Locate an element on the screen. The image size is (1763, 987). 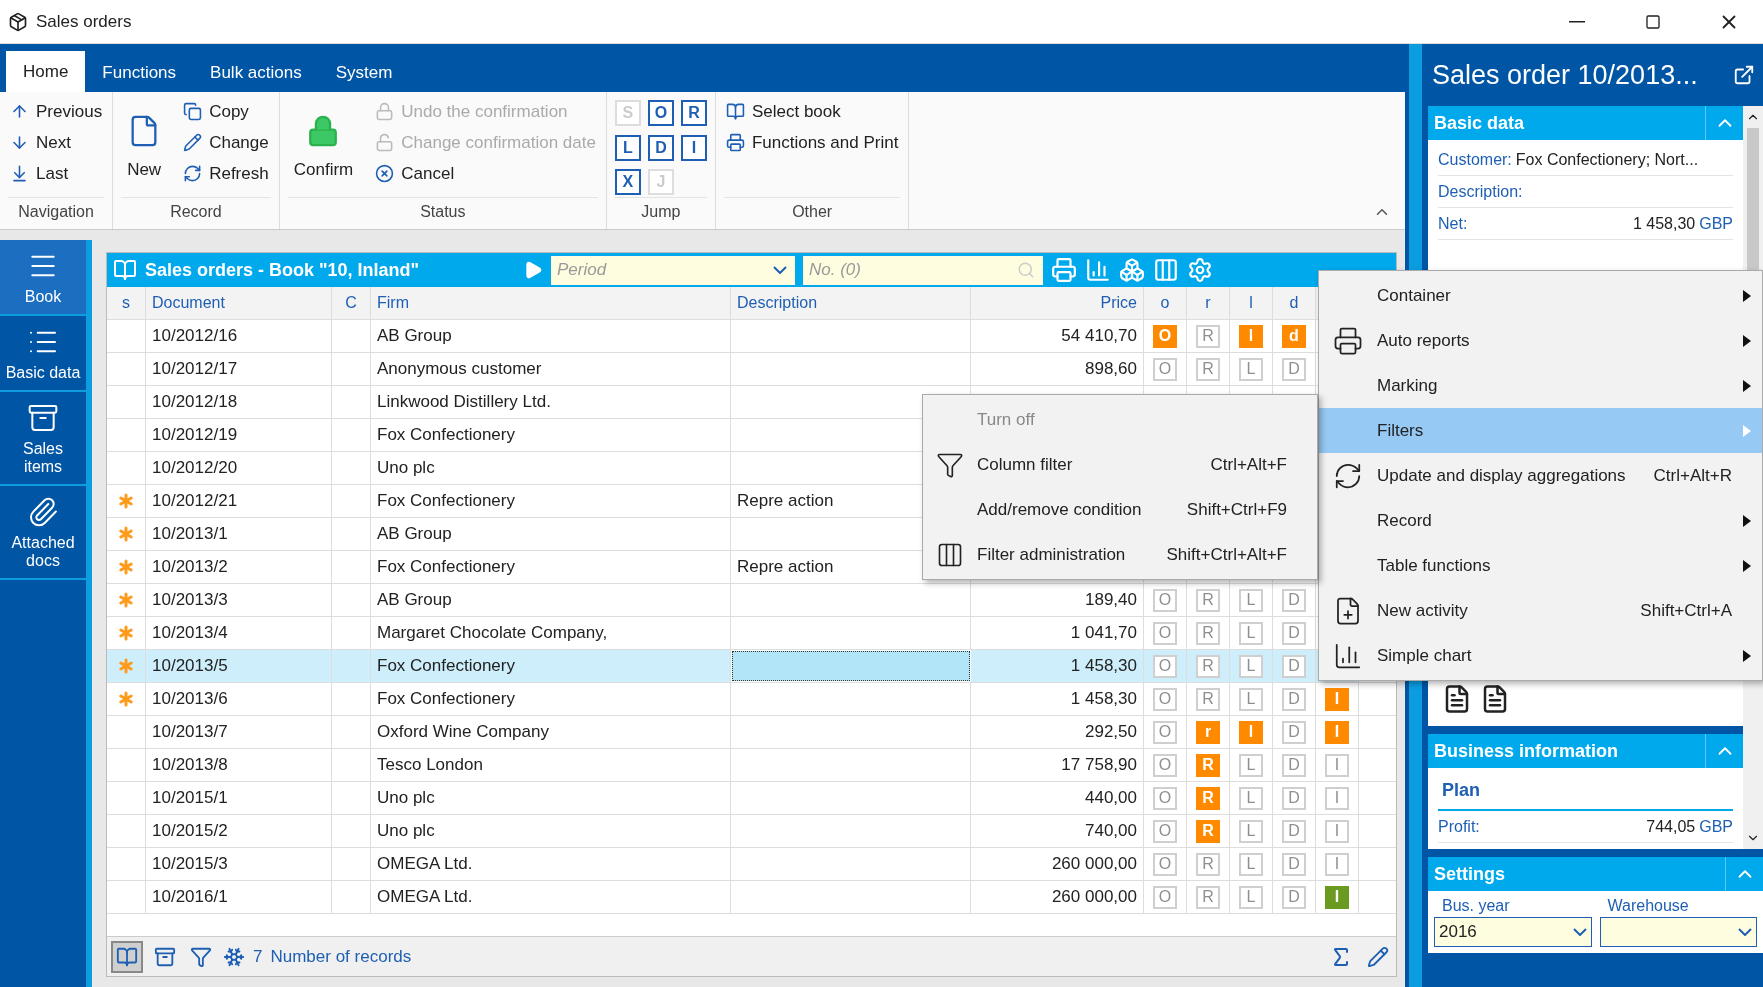
unlocked-icon is located at coordinates (385, 142).